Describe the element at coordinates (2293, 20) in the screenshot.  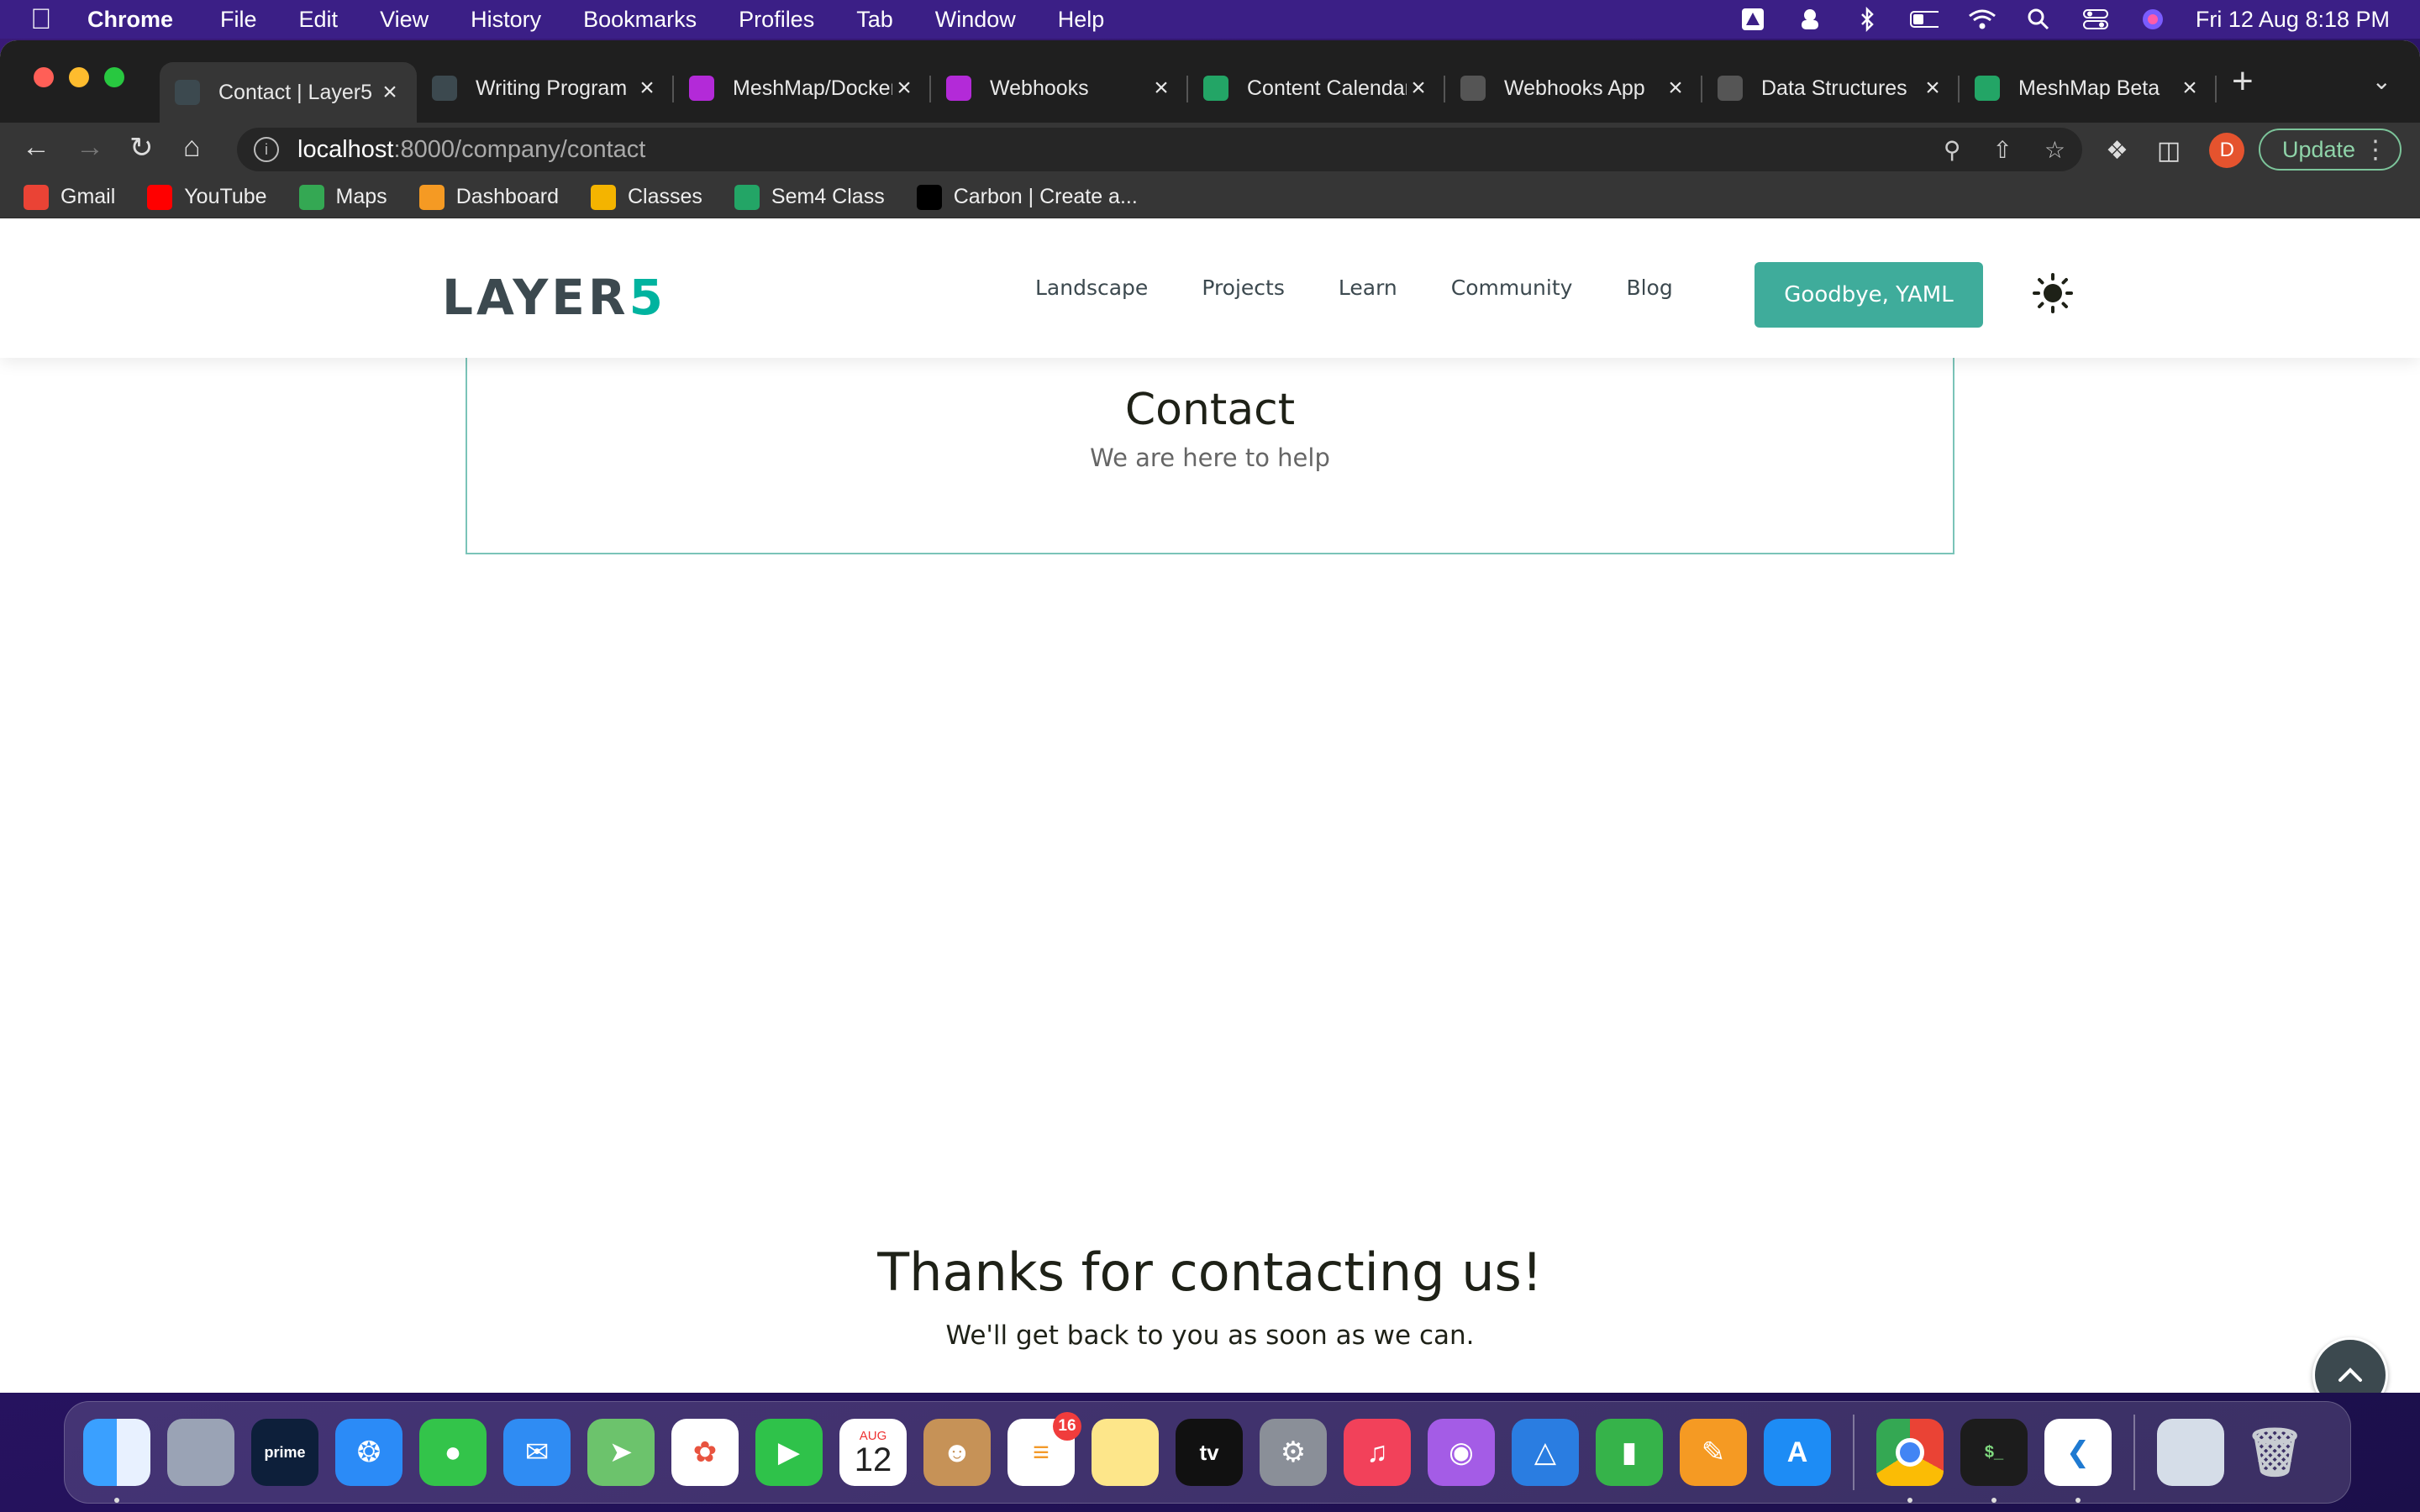
I see `menubar-clock: Fri 12 Aug 8:18 PM` at that location.